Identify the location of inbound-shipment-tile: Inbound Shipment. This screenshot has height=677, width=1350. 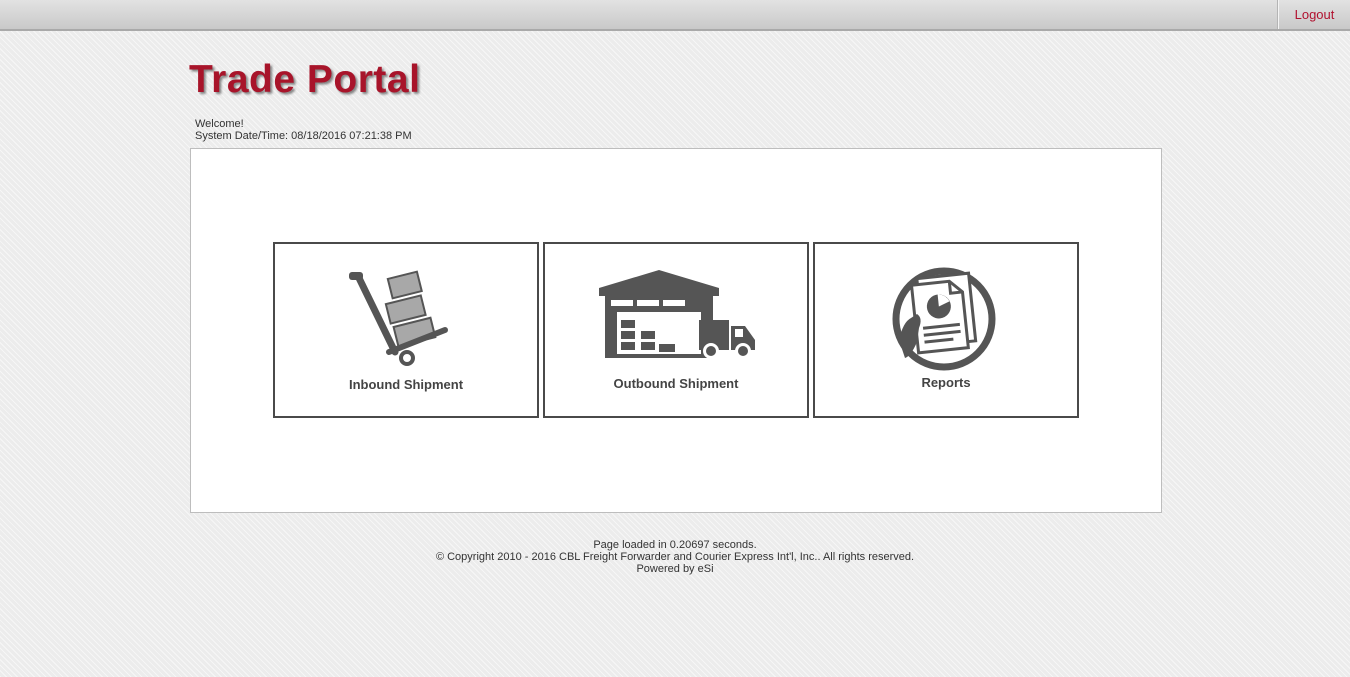
(406, 330).